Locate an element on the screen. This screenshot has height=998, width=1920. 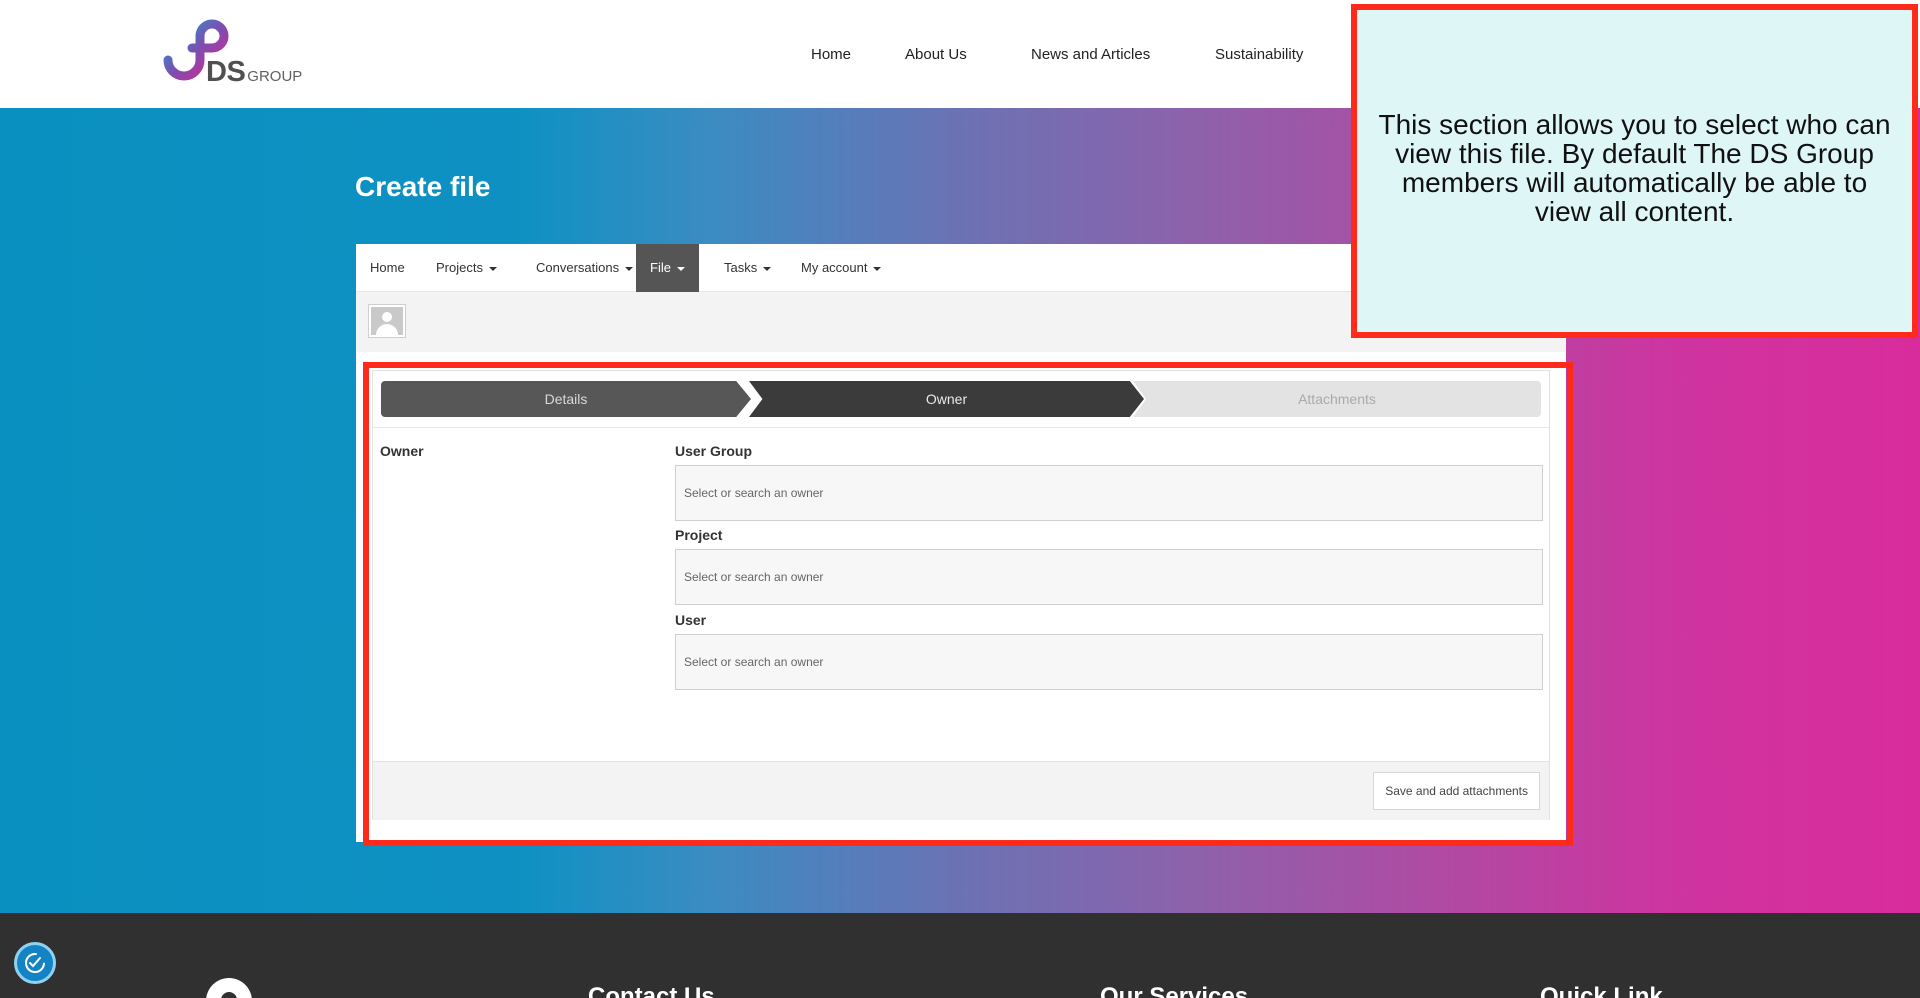
app-nav-file-label: File is located at coordinates (660, 267).